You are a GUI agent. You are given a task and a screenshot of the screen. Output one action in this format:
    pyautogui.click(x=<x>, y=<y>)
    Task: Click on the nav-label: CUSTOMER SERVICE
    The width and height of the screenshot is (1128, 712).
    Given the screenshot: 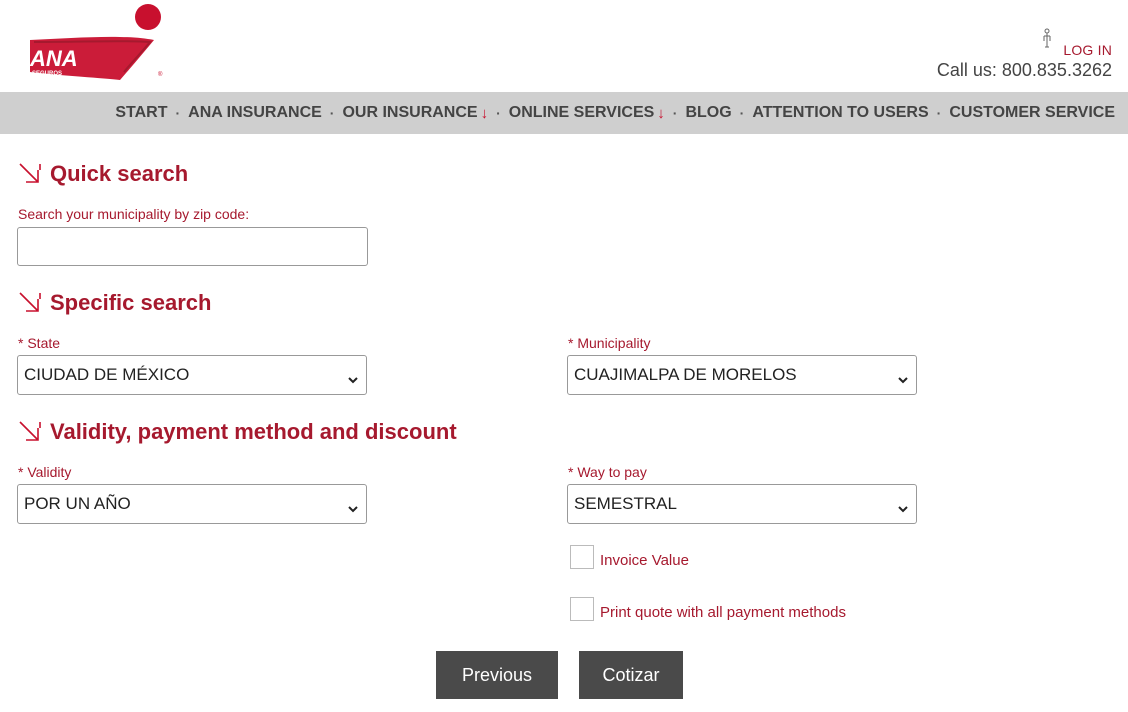 What is the action you would take?
    pyautogui.click(x=1032, y=112)
    